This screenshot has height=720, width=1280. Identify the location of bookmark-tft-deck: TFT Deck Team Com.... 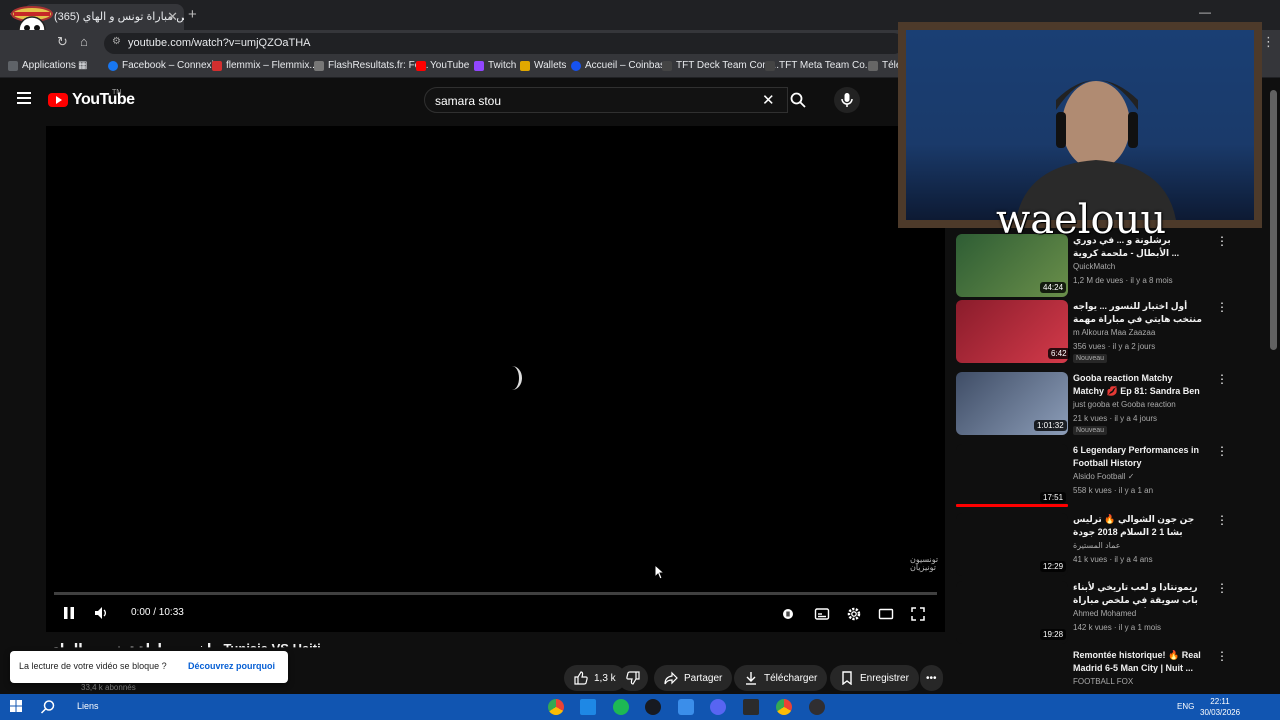
(720, 65).